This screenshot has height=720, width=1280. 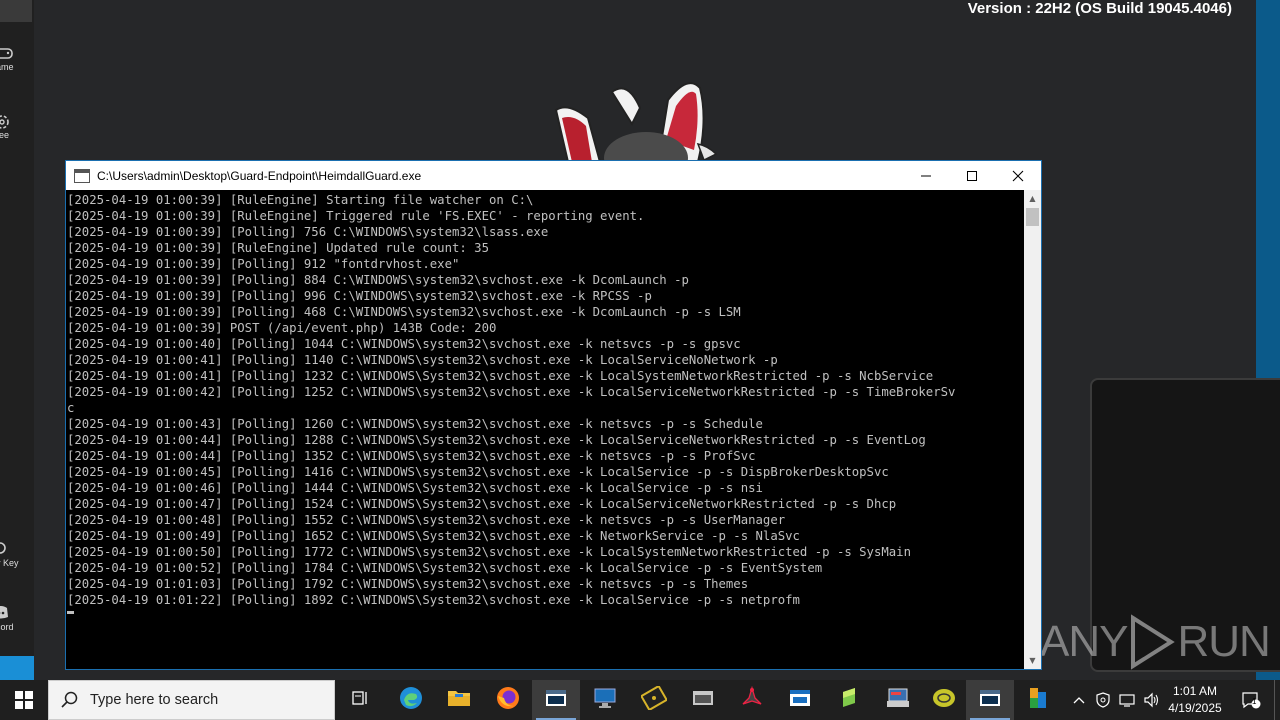 I want to click on green-leaf-icon, so click(x=849, y=700).